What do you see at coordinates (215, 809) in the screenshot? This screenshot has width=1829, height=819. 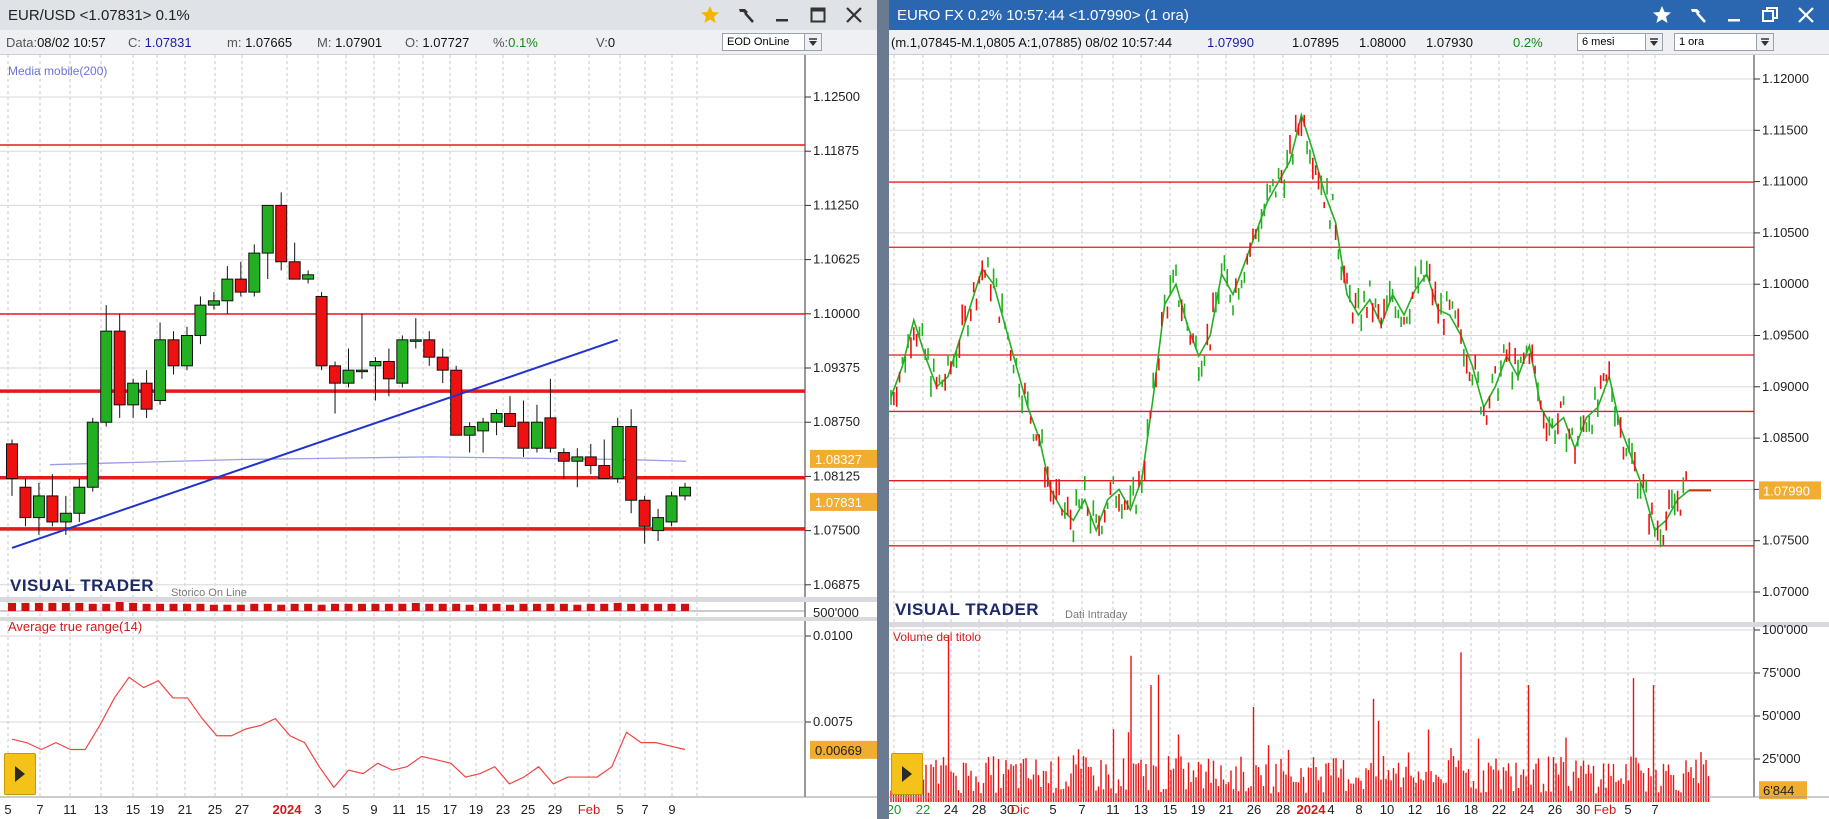 I see `time-axis-label: 25` at bounding box center [215, 809].